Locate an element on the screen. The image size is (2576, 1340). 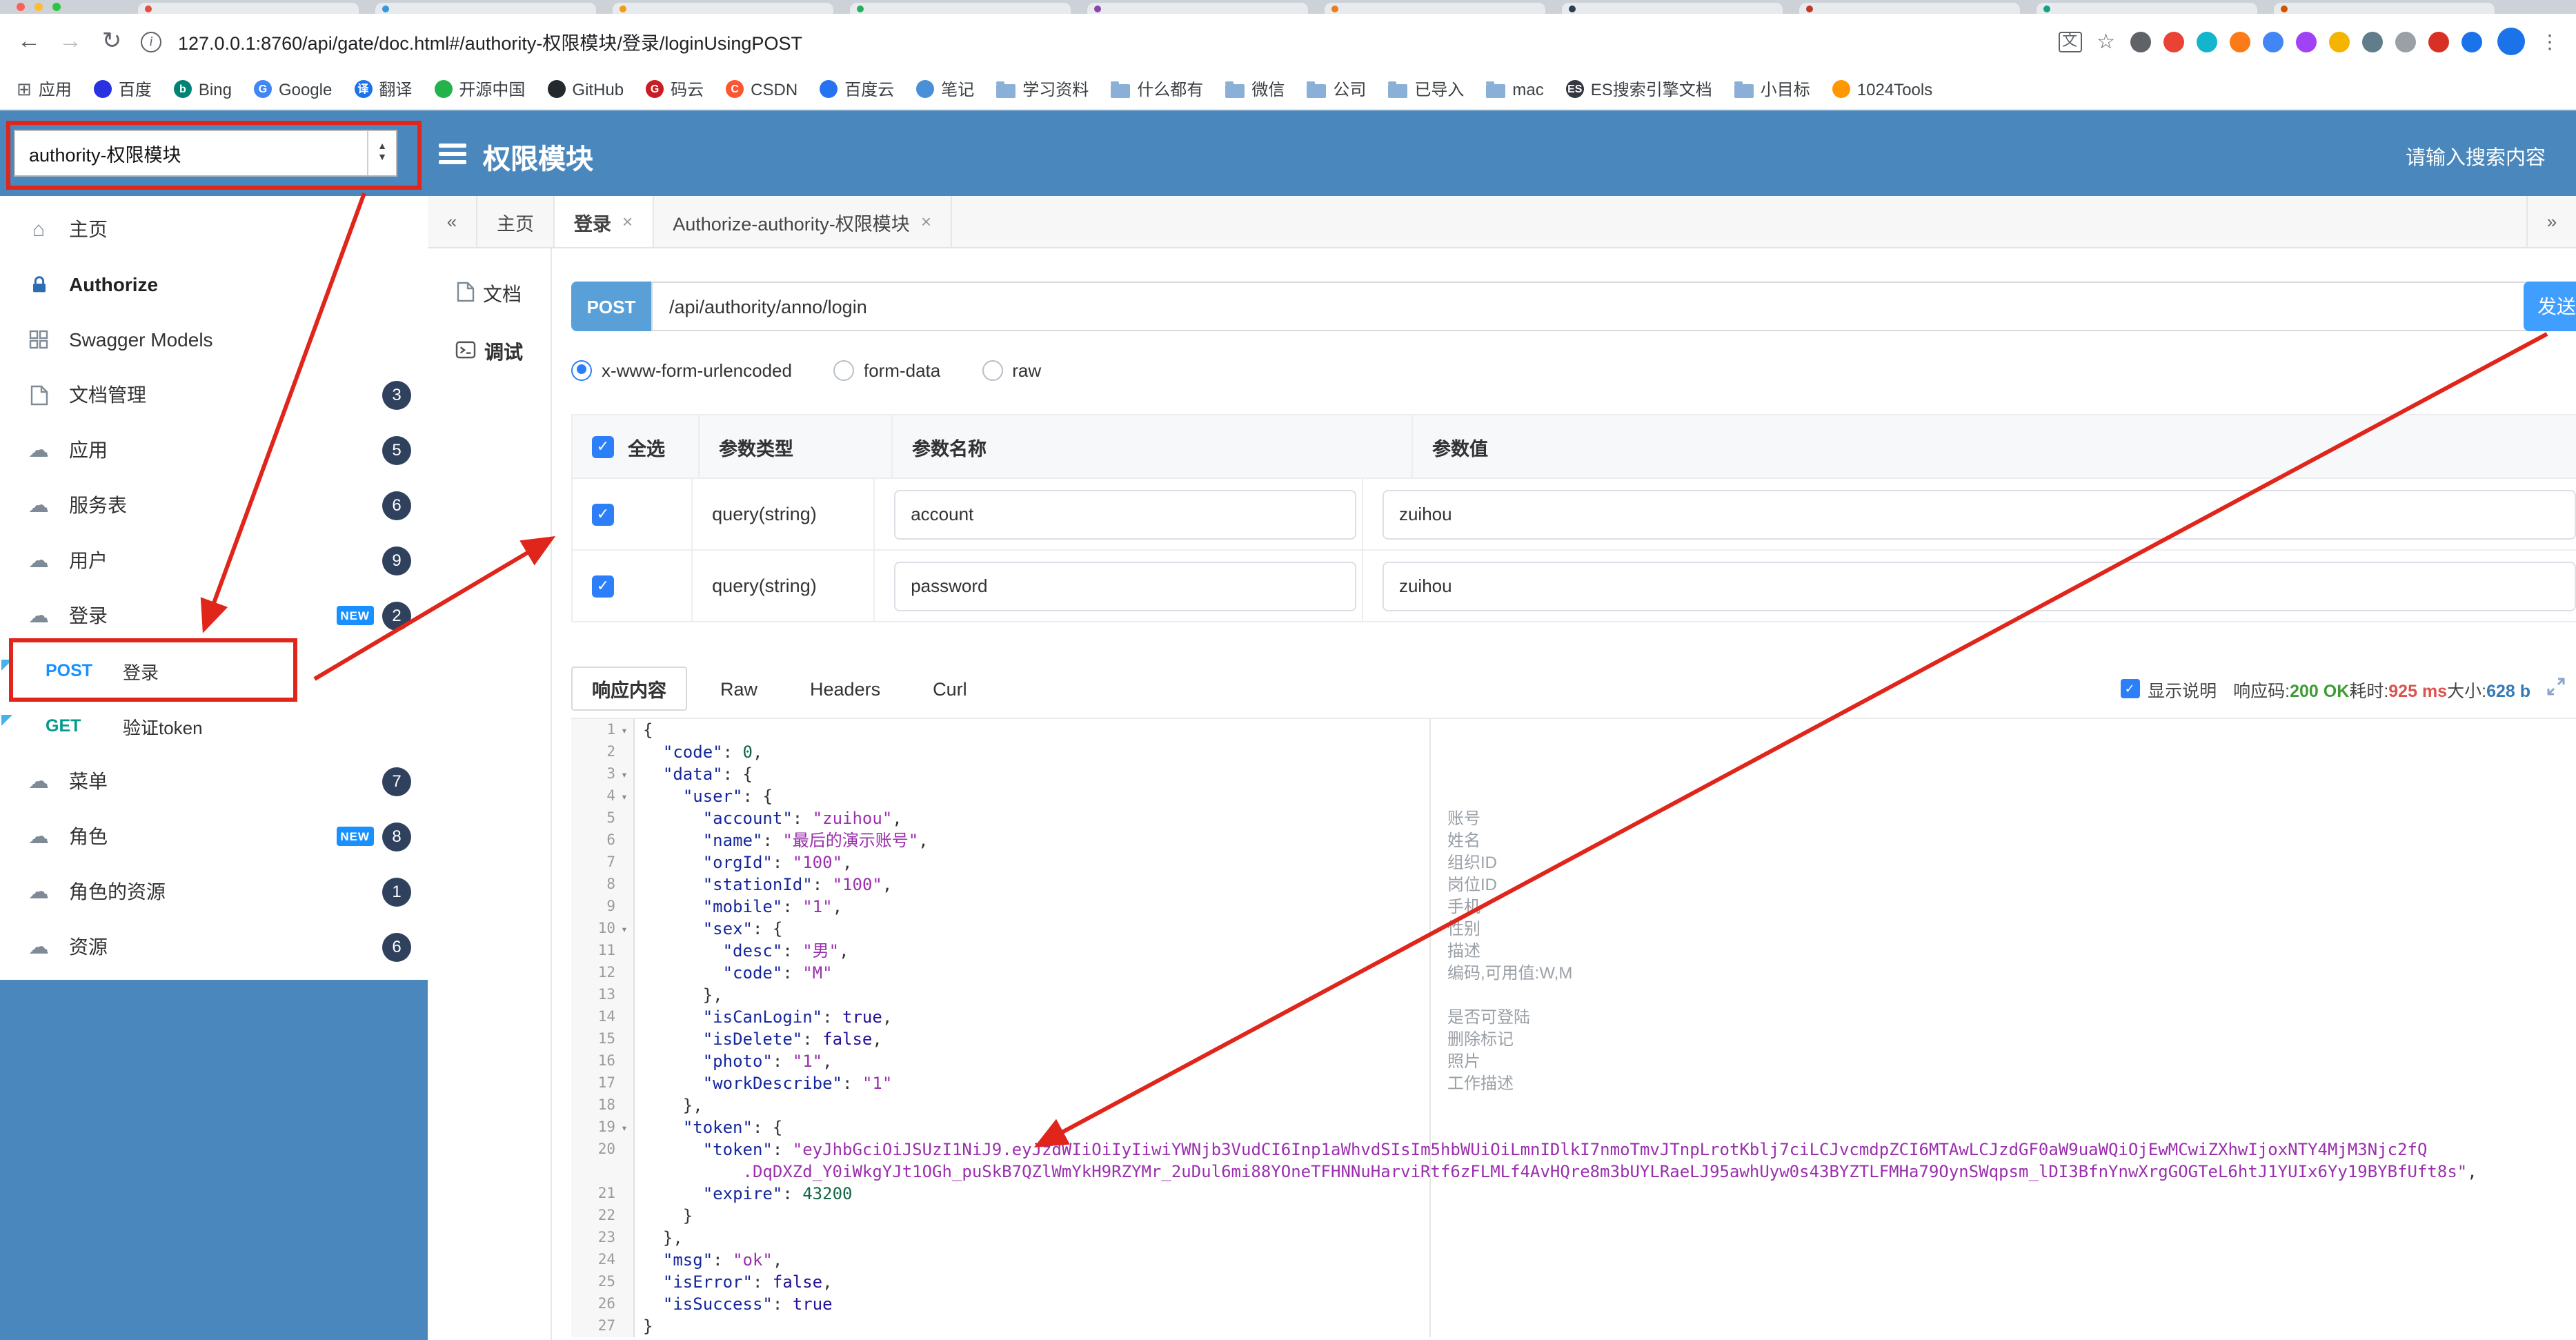
bookmark-item: G Google is located at coordinates (292, 89).